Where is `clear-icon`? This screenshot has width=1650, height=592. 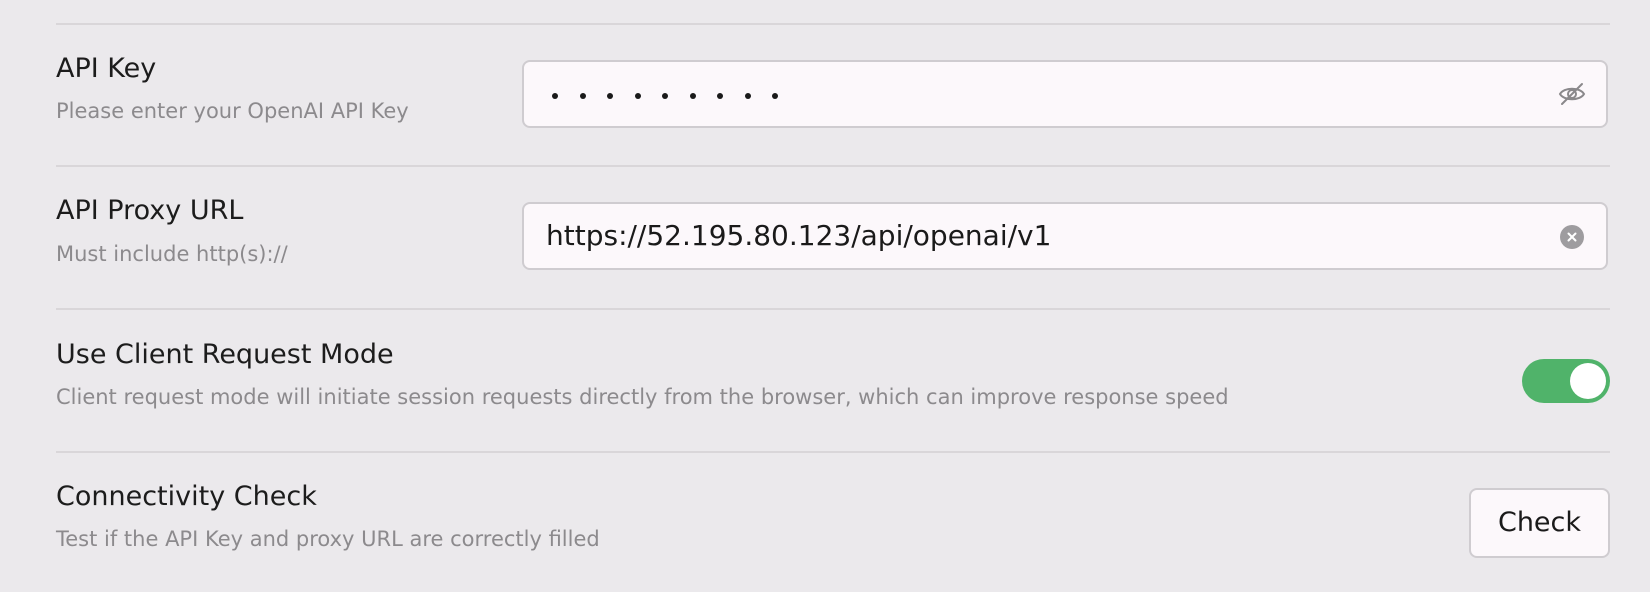
clear-icon is located at coordinates (1572, 237).